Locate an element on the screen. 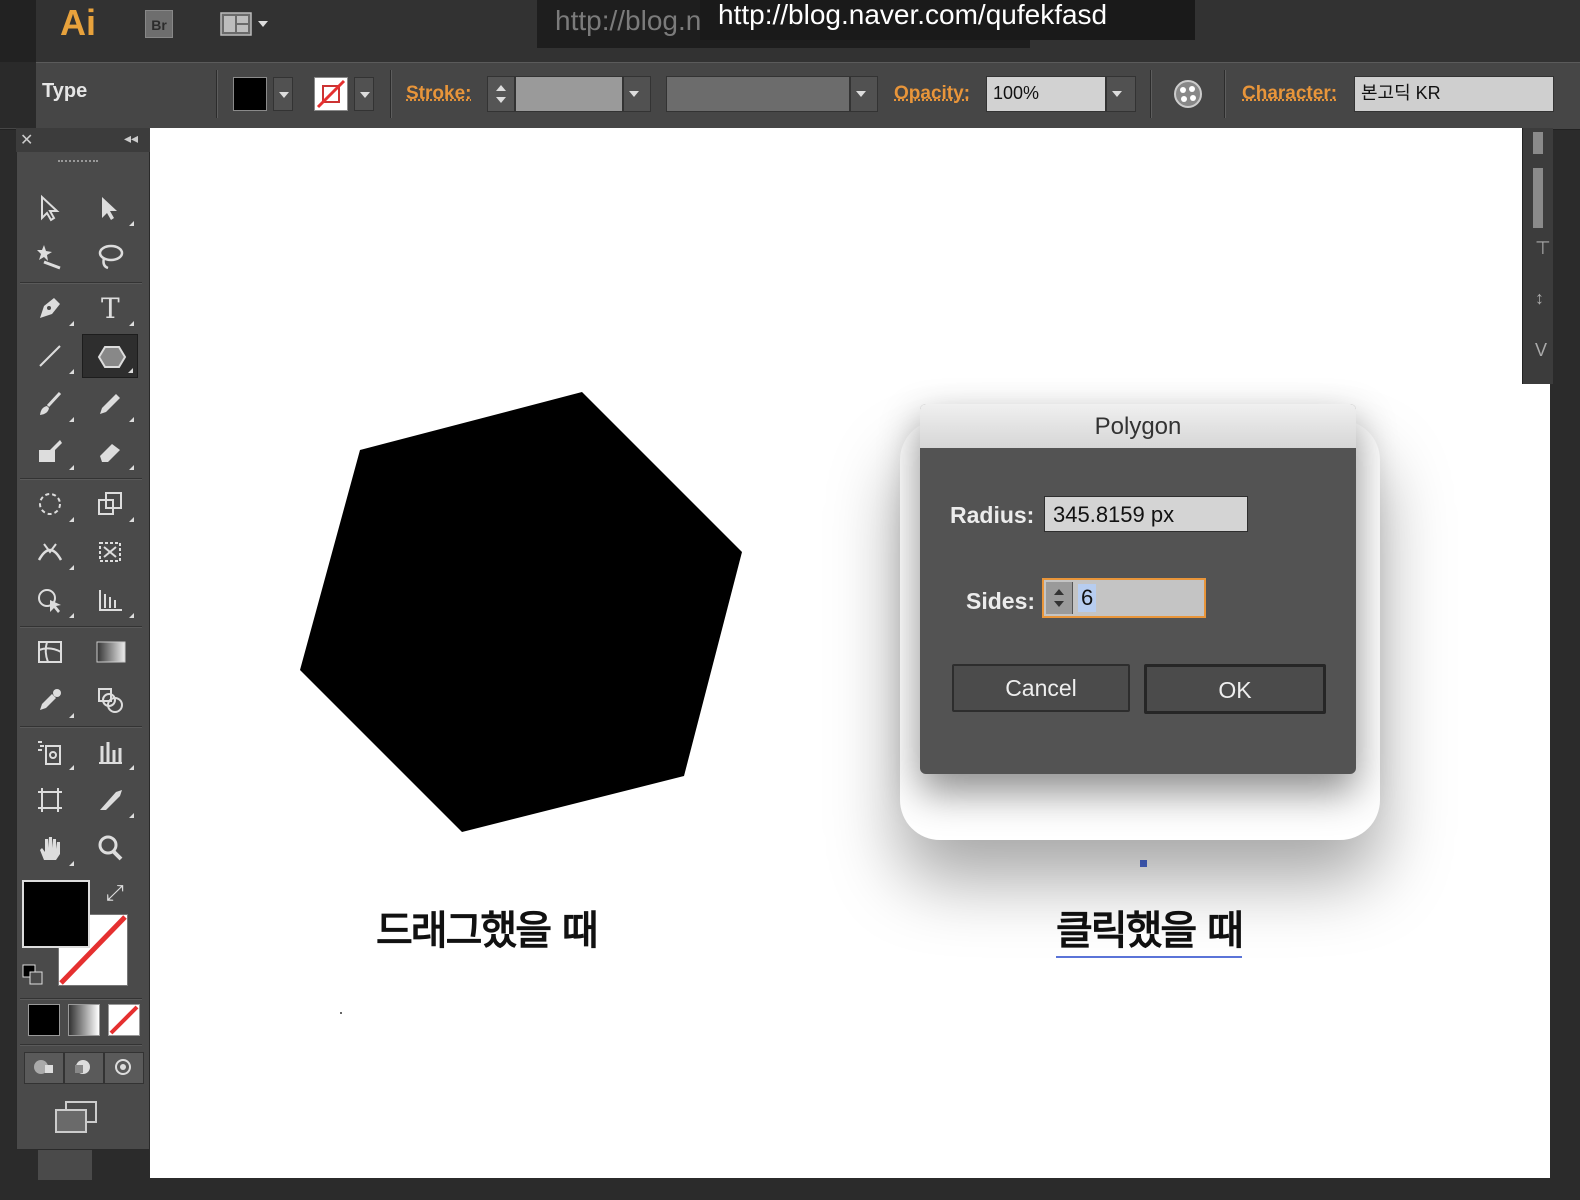 This screenshot has height=1200, width=1580. width-tool is located at coordinates (50, 552).